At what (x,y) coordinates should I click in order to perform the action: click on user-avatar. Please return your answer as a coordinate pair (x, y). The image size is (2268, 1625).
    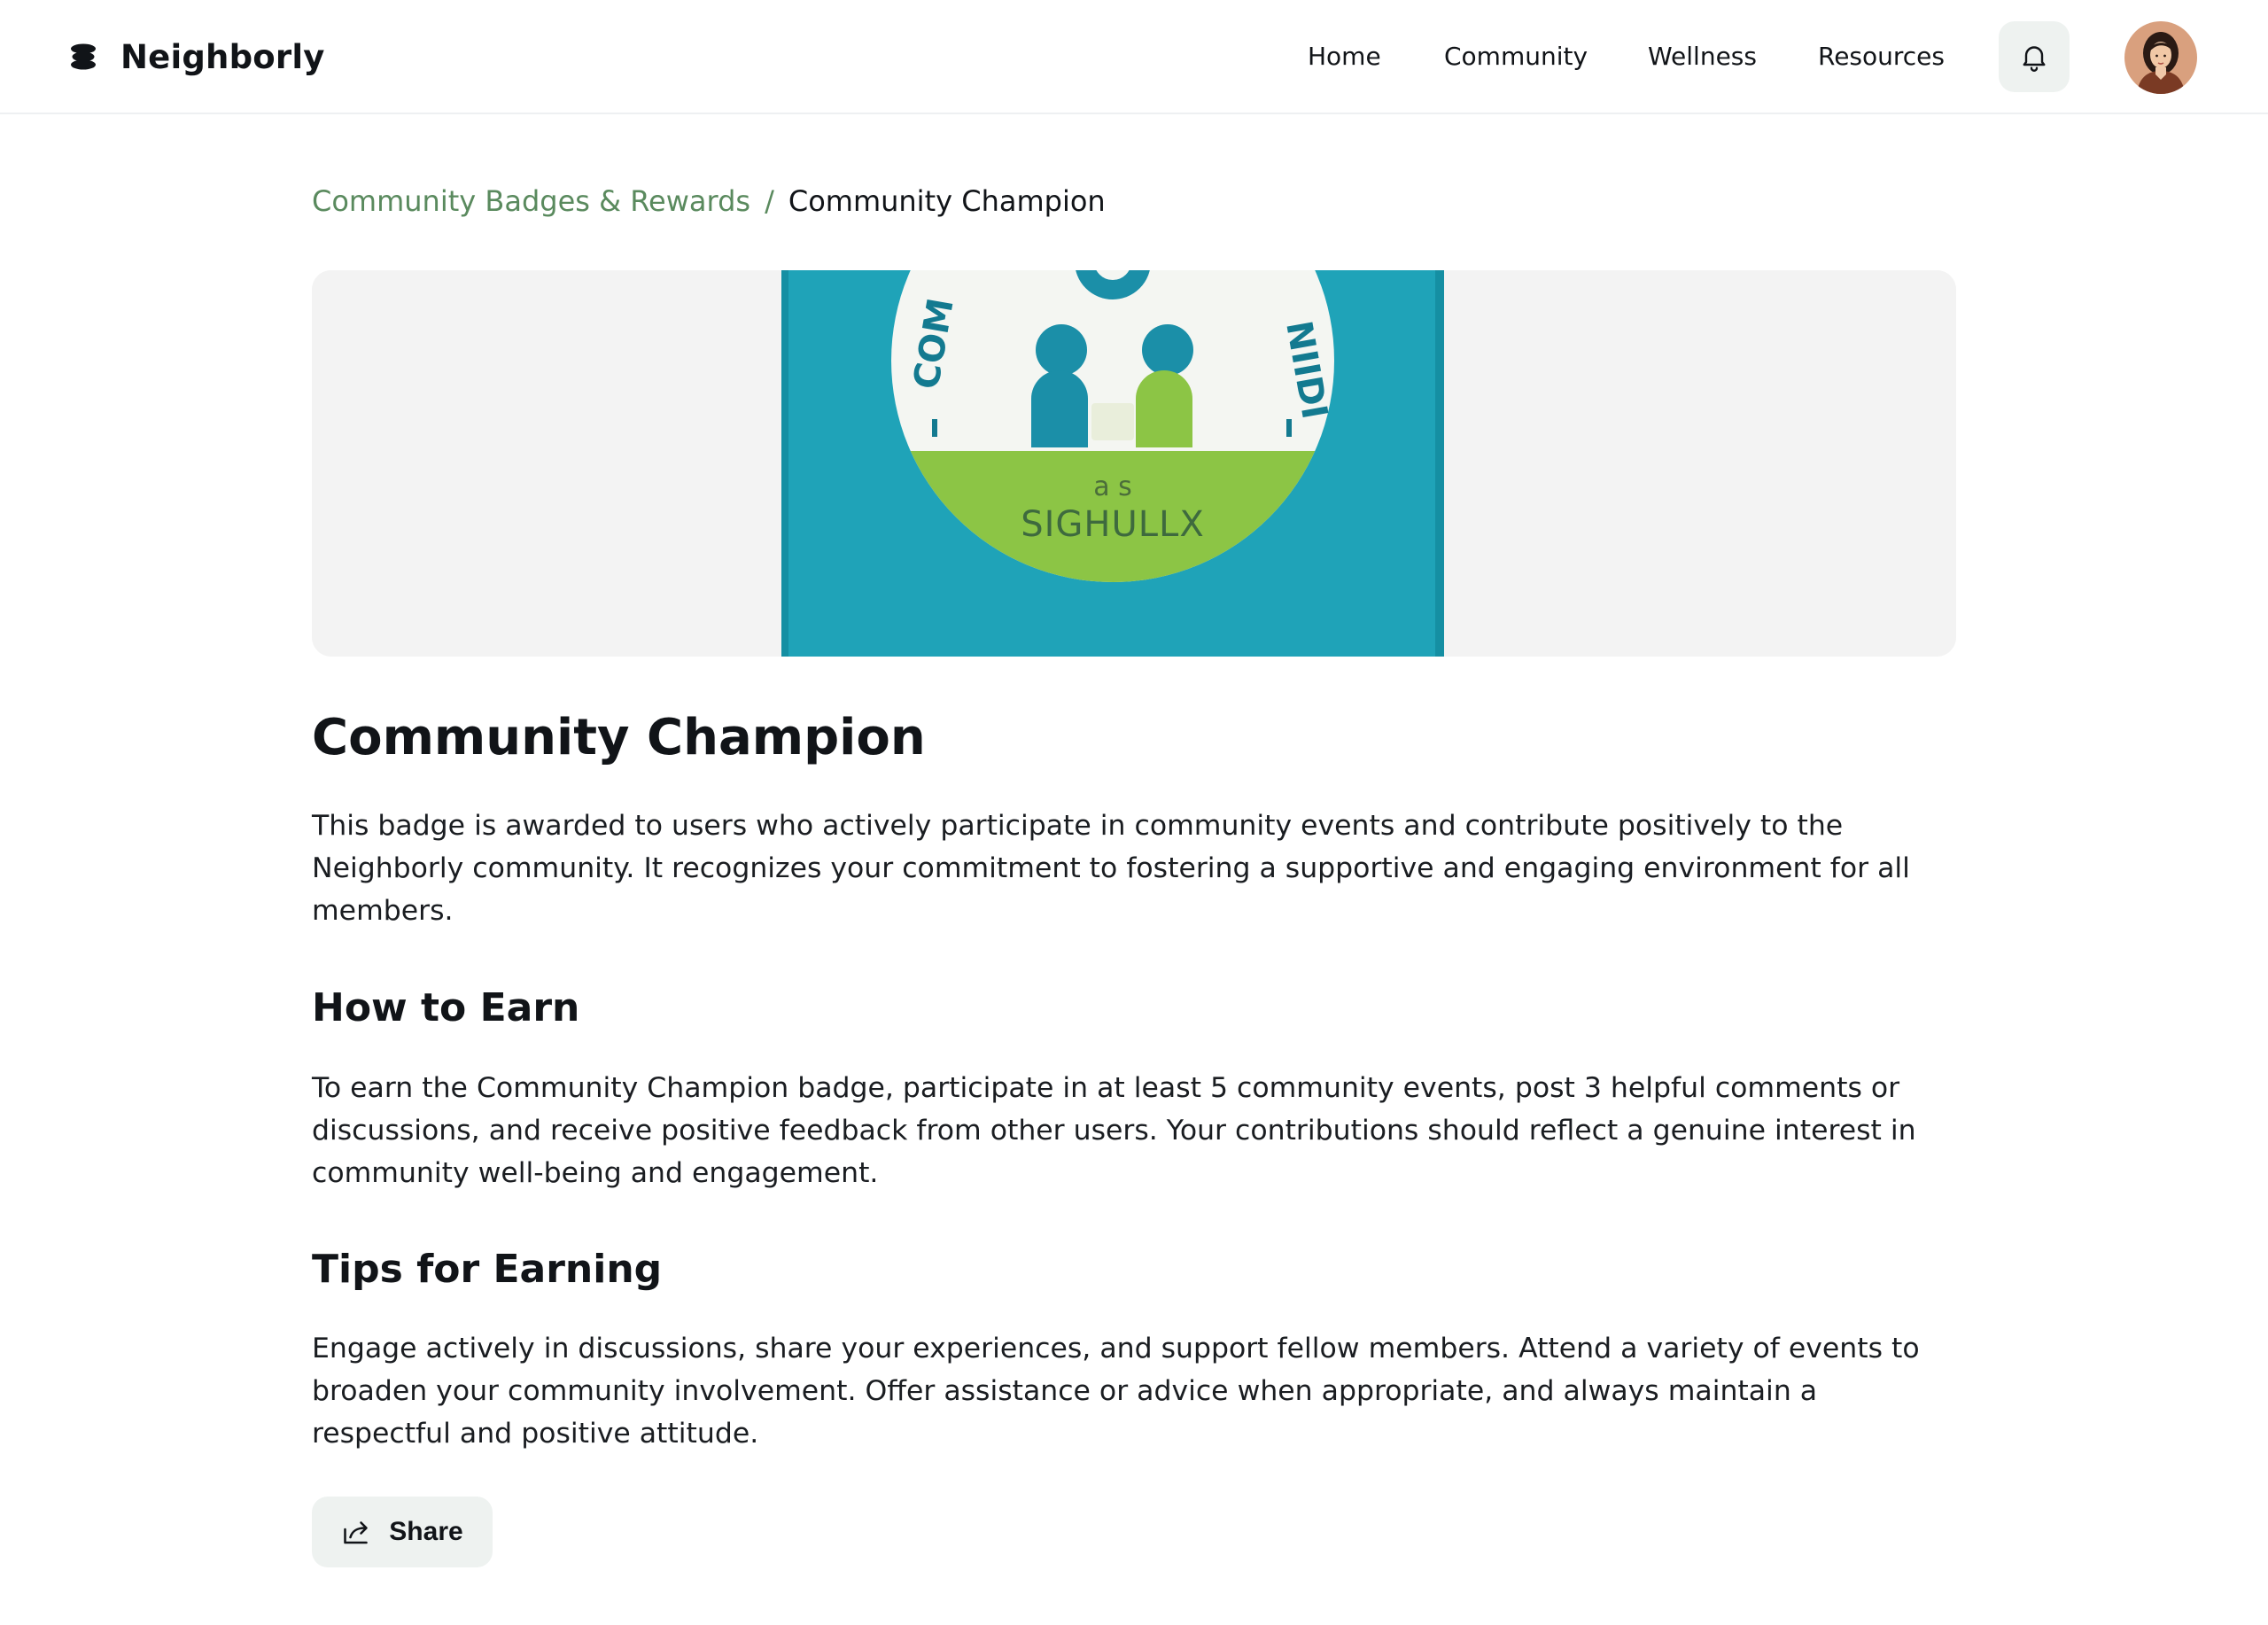
    Looking at the image, I should click on (2160, 57).